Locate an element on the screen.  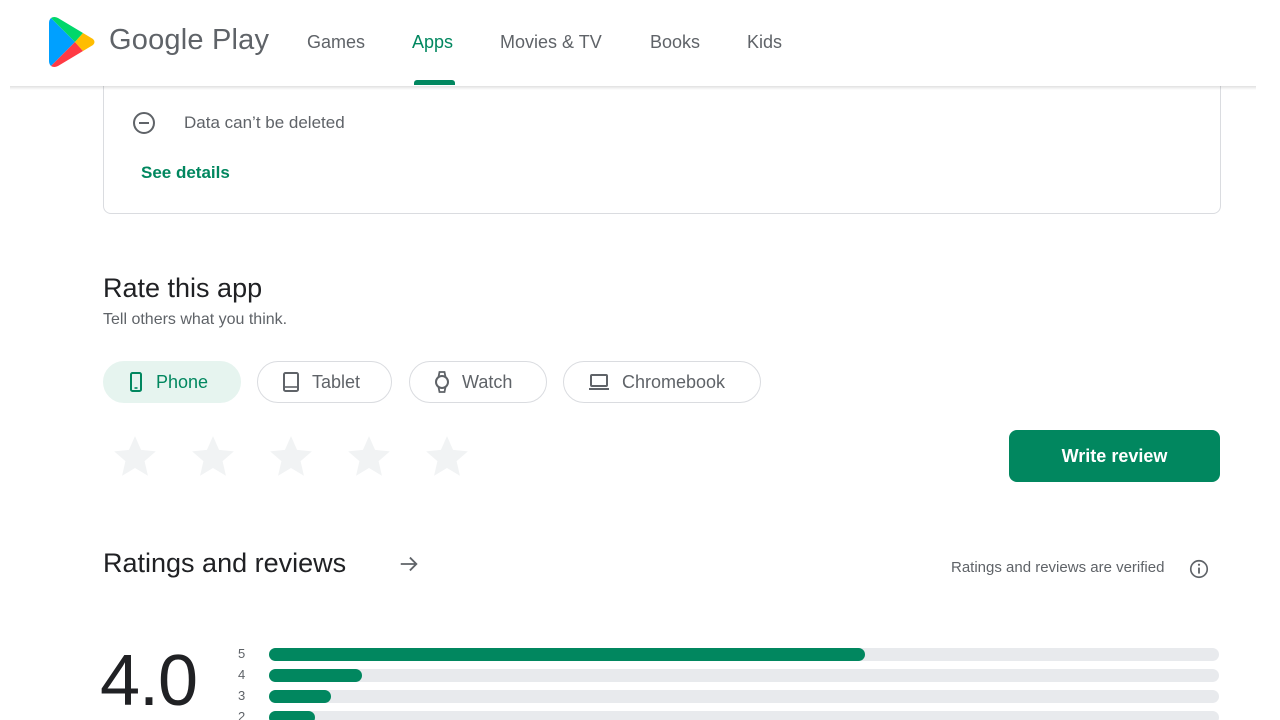
ratings-reviews-title: Ratings and reviews is located at coordinates (224, 563).